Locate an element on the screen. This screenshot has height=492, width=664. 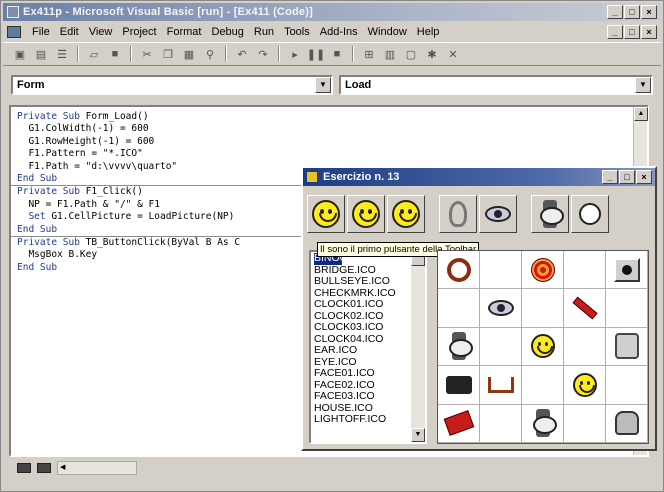
find-icon: ⚲ is located at coordinates (210, 54).